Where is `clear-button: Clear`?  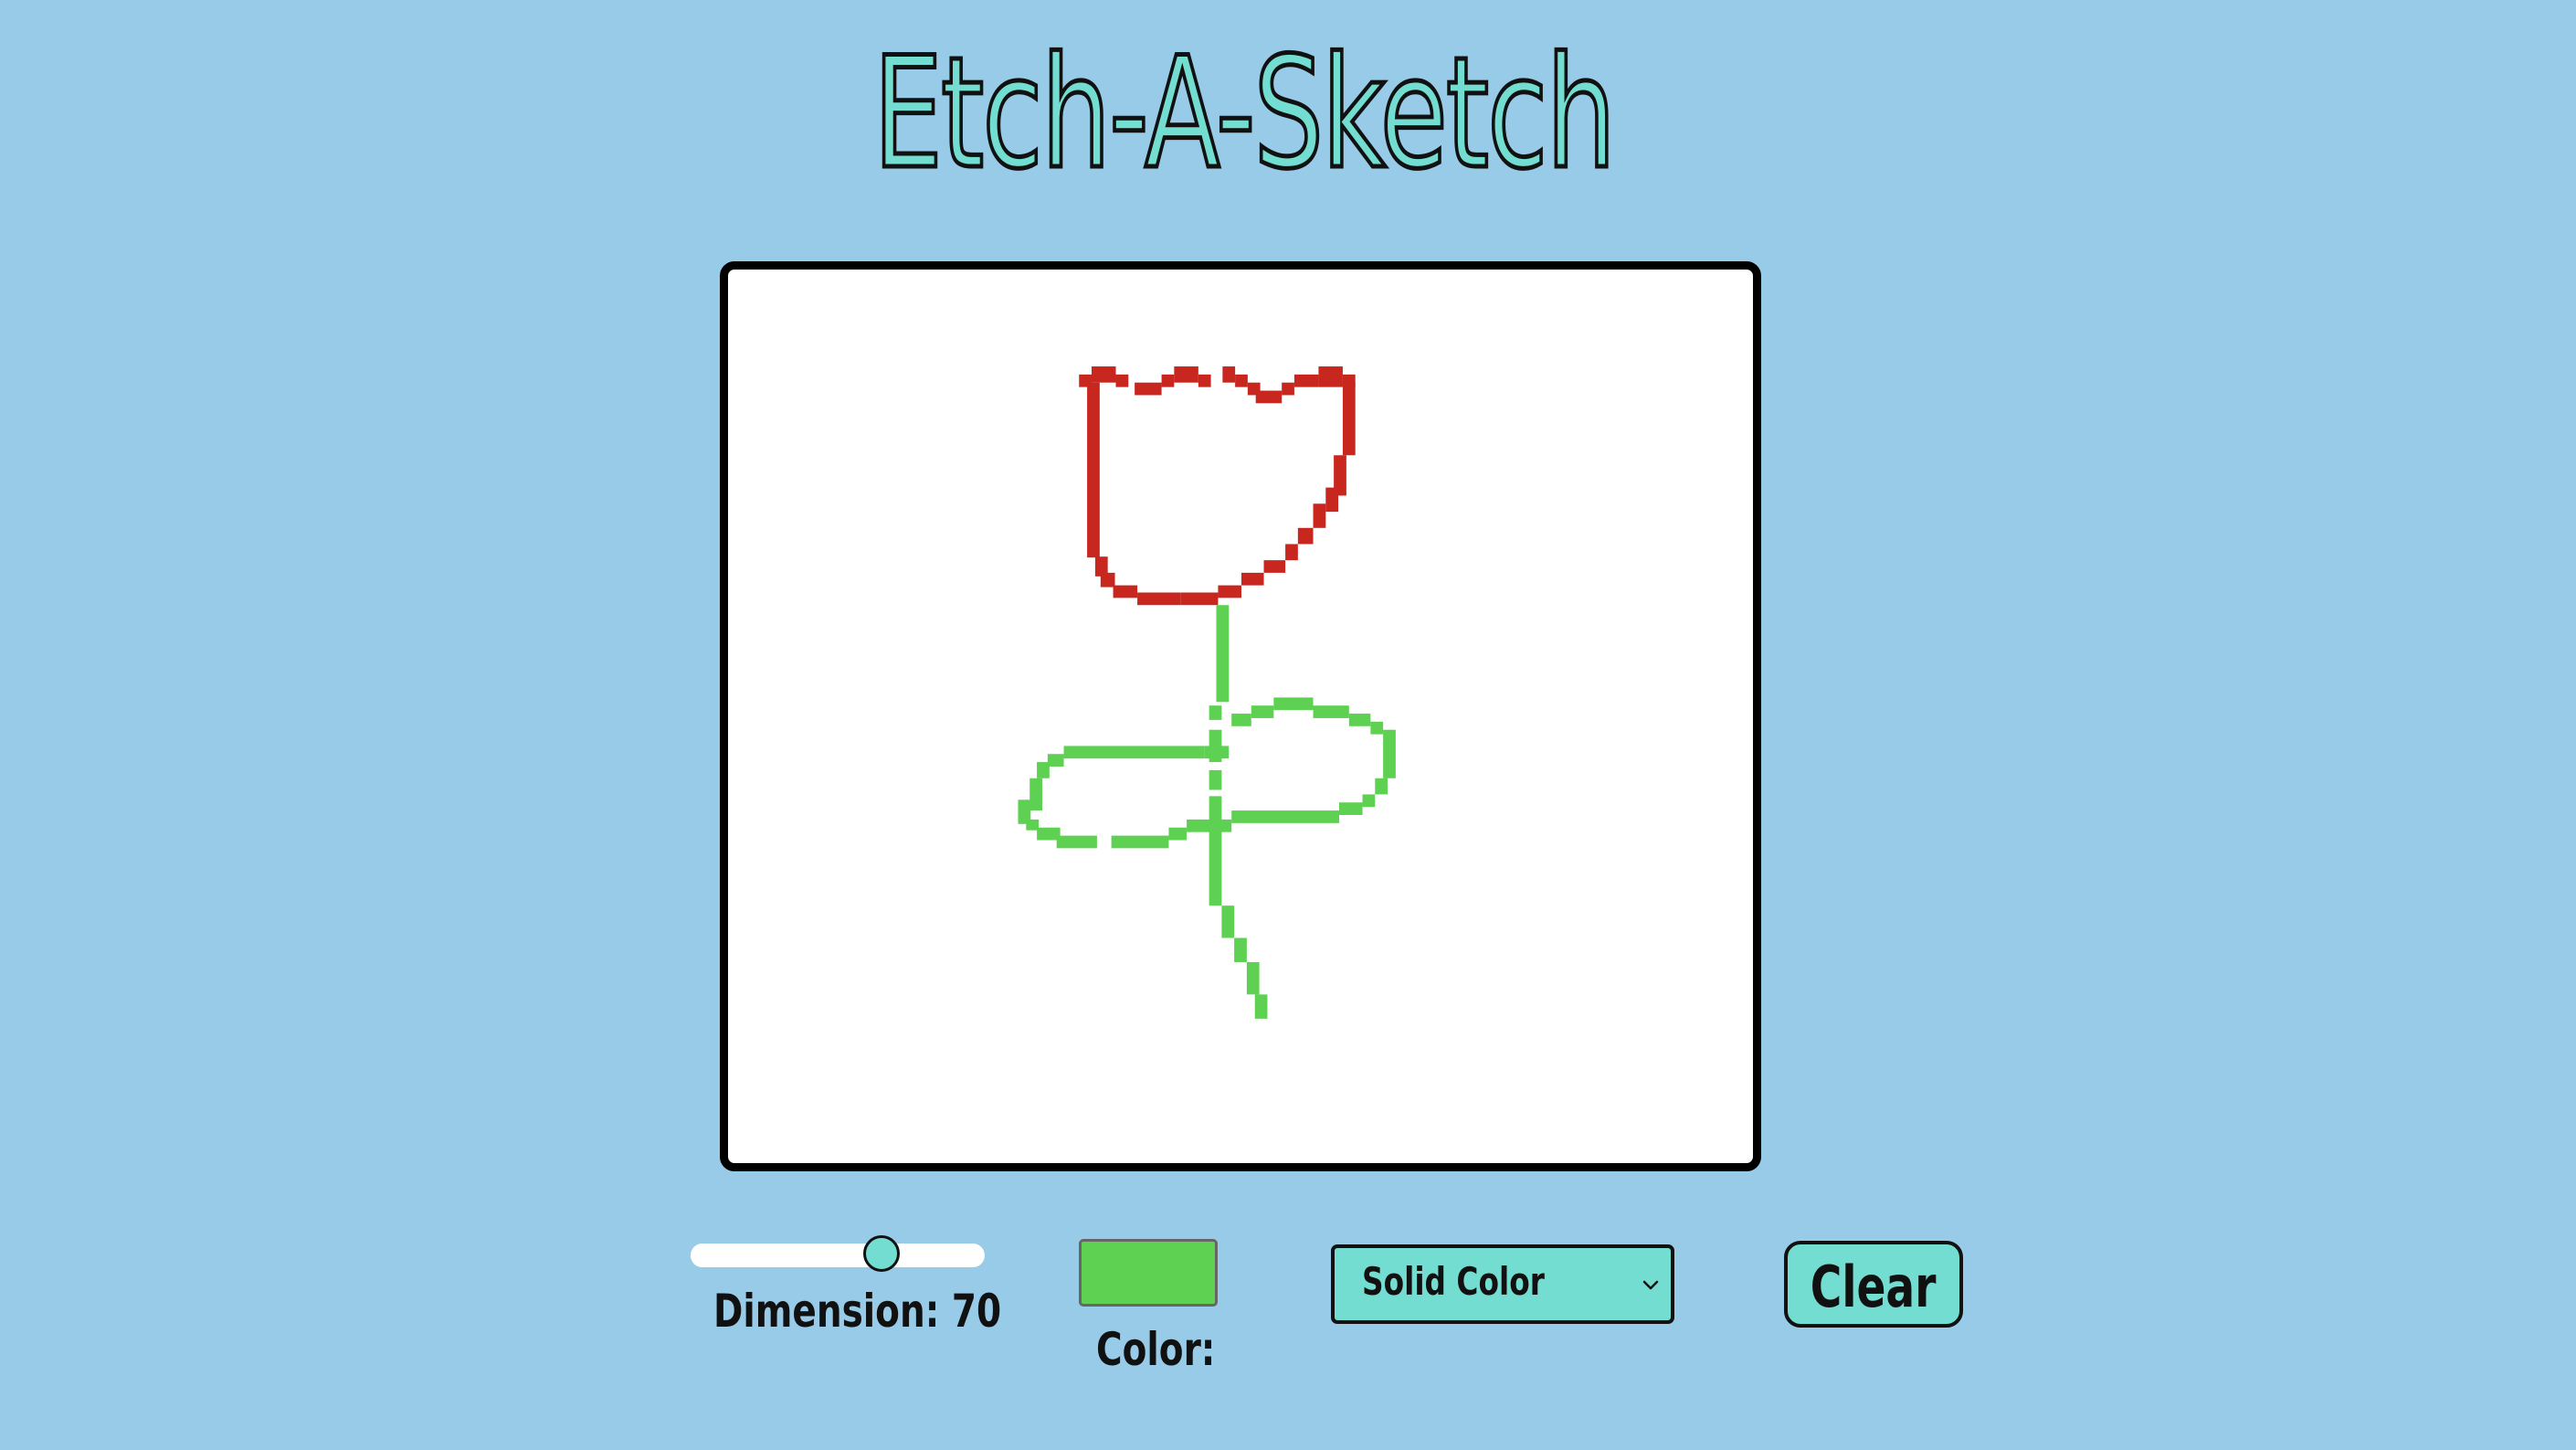
clear-button: Clear is located at coordinates (1874, 1284).